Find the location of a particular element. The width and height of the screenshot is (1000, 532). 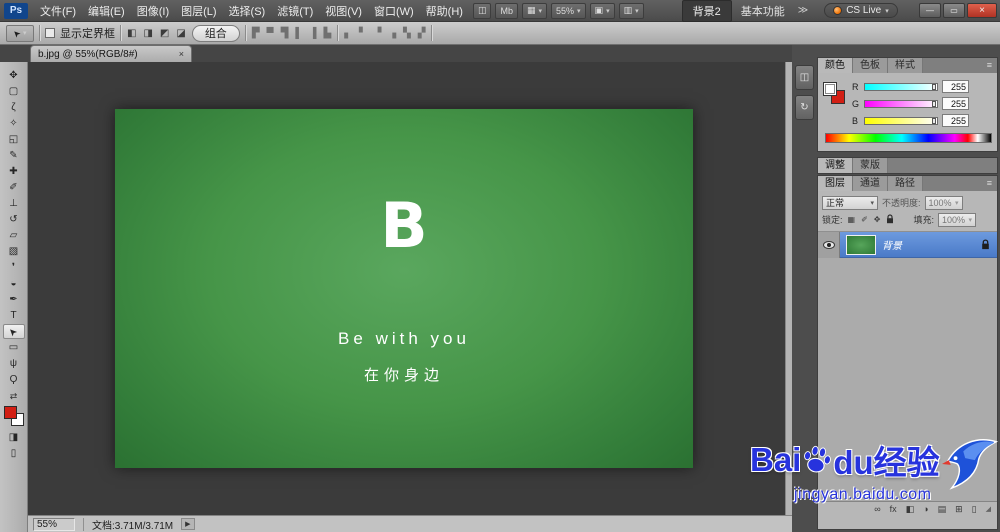

lock-transparency-icon: ▦ is located at coordinates (852, 219).